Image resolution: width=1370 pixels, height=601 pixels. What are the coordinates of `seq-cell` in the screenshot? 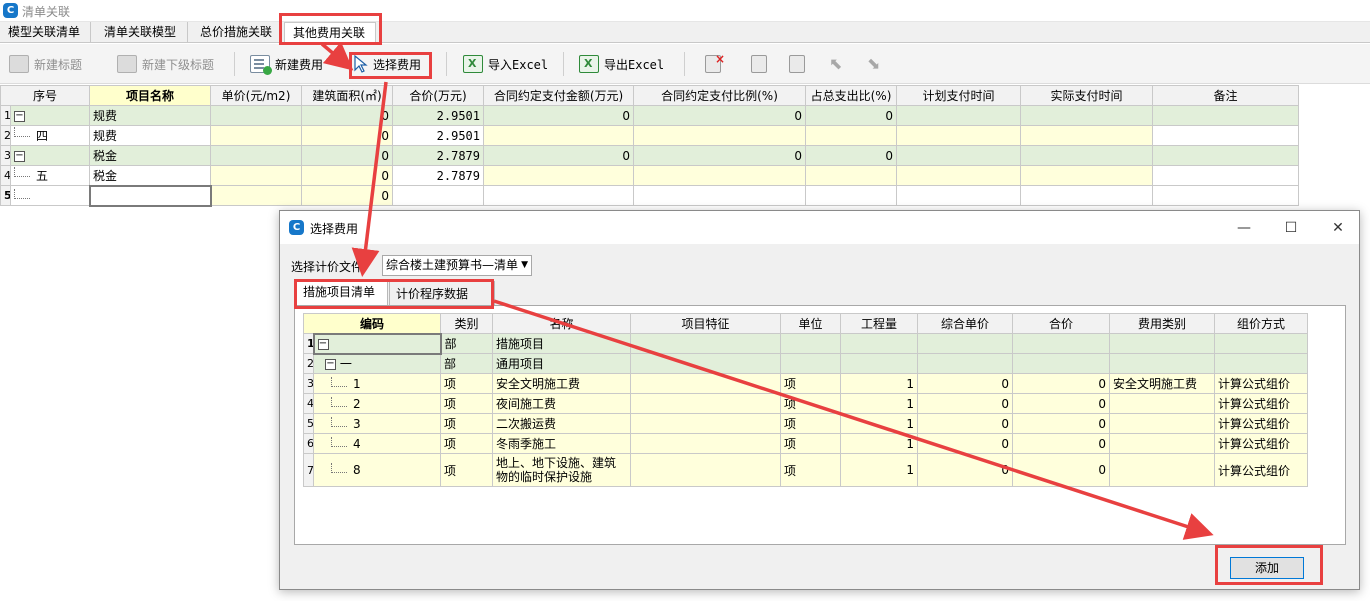 It's located at (50, 195).